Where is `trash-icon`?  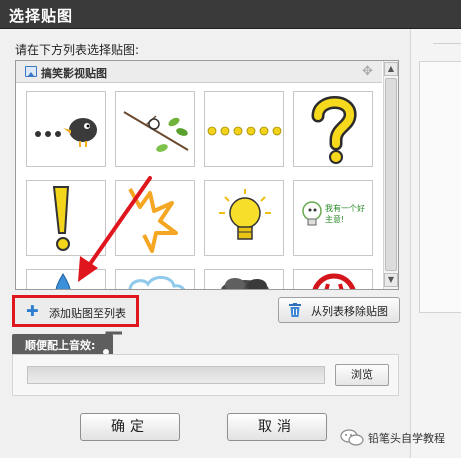 trash-icon is located at coordinates (295, 310).